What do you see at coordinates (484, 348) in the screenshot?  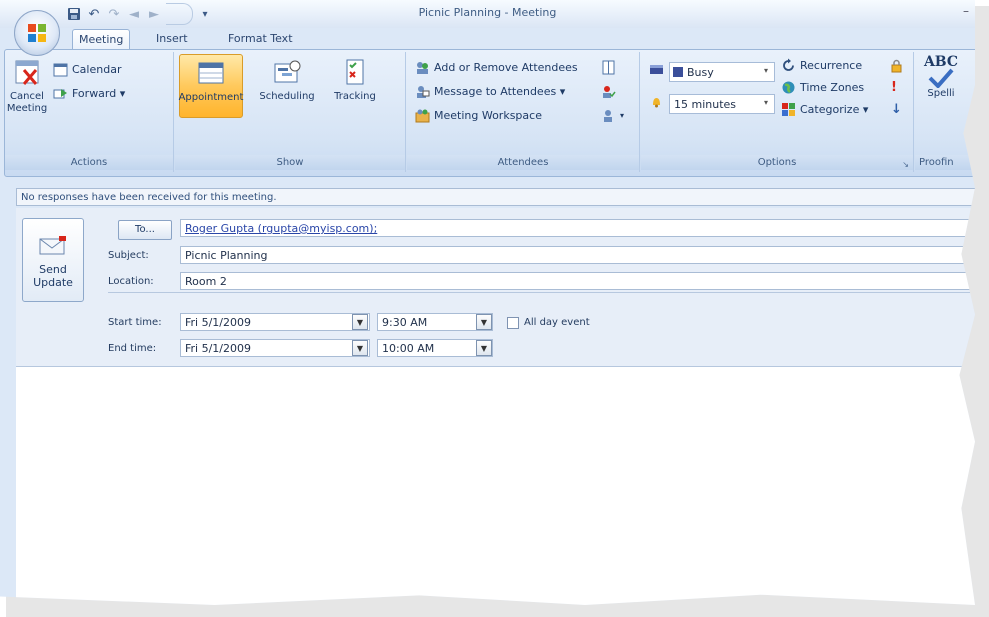 I see `end-time-dropdown-icon: ▼` at bounding box center [484, 348].